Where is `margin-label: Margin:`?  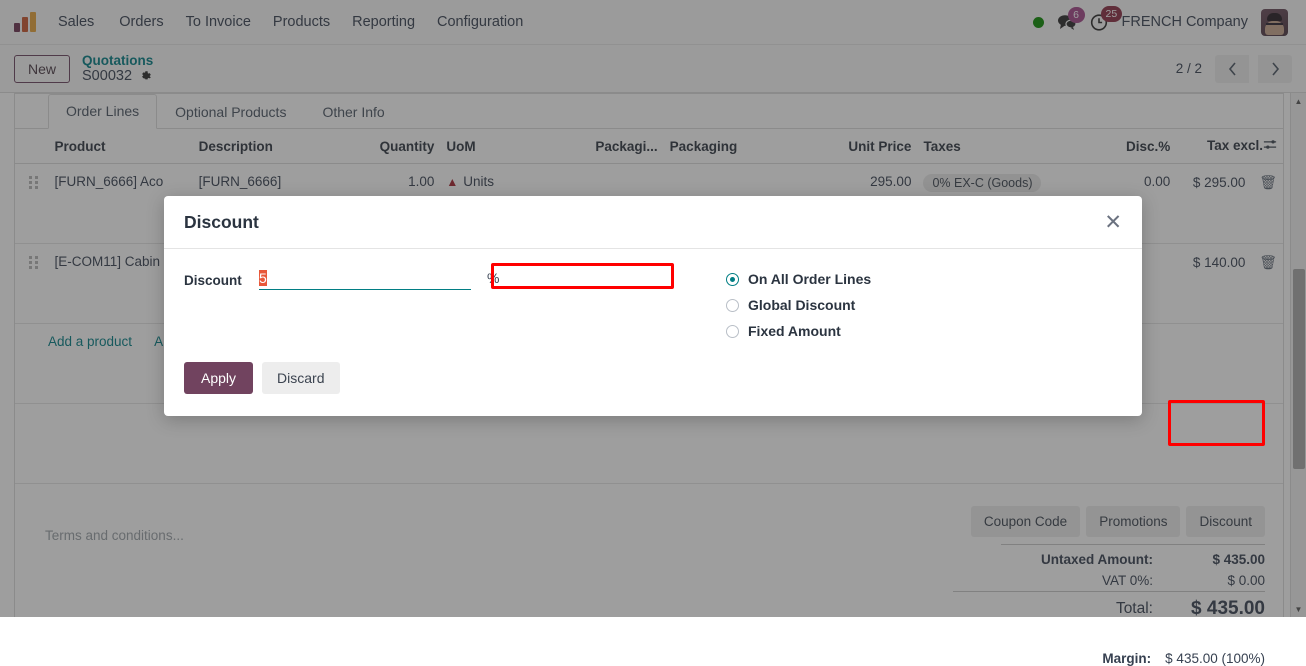 margin-label: Margin: is located at coordinates (1126, 658).